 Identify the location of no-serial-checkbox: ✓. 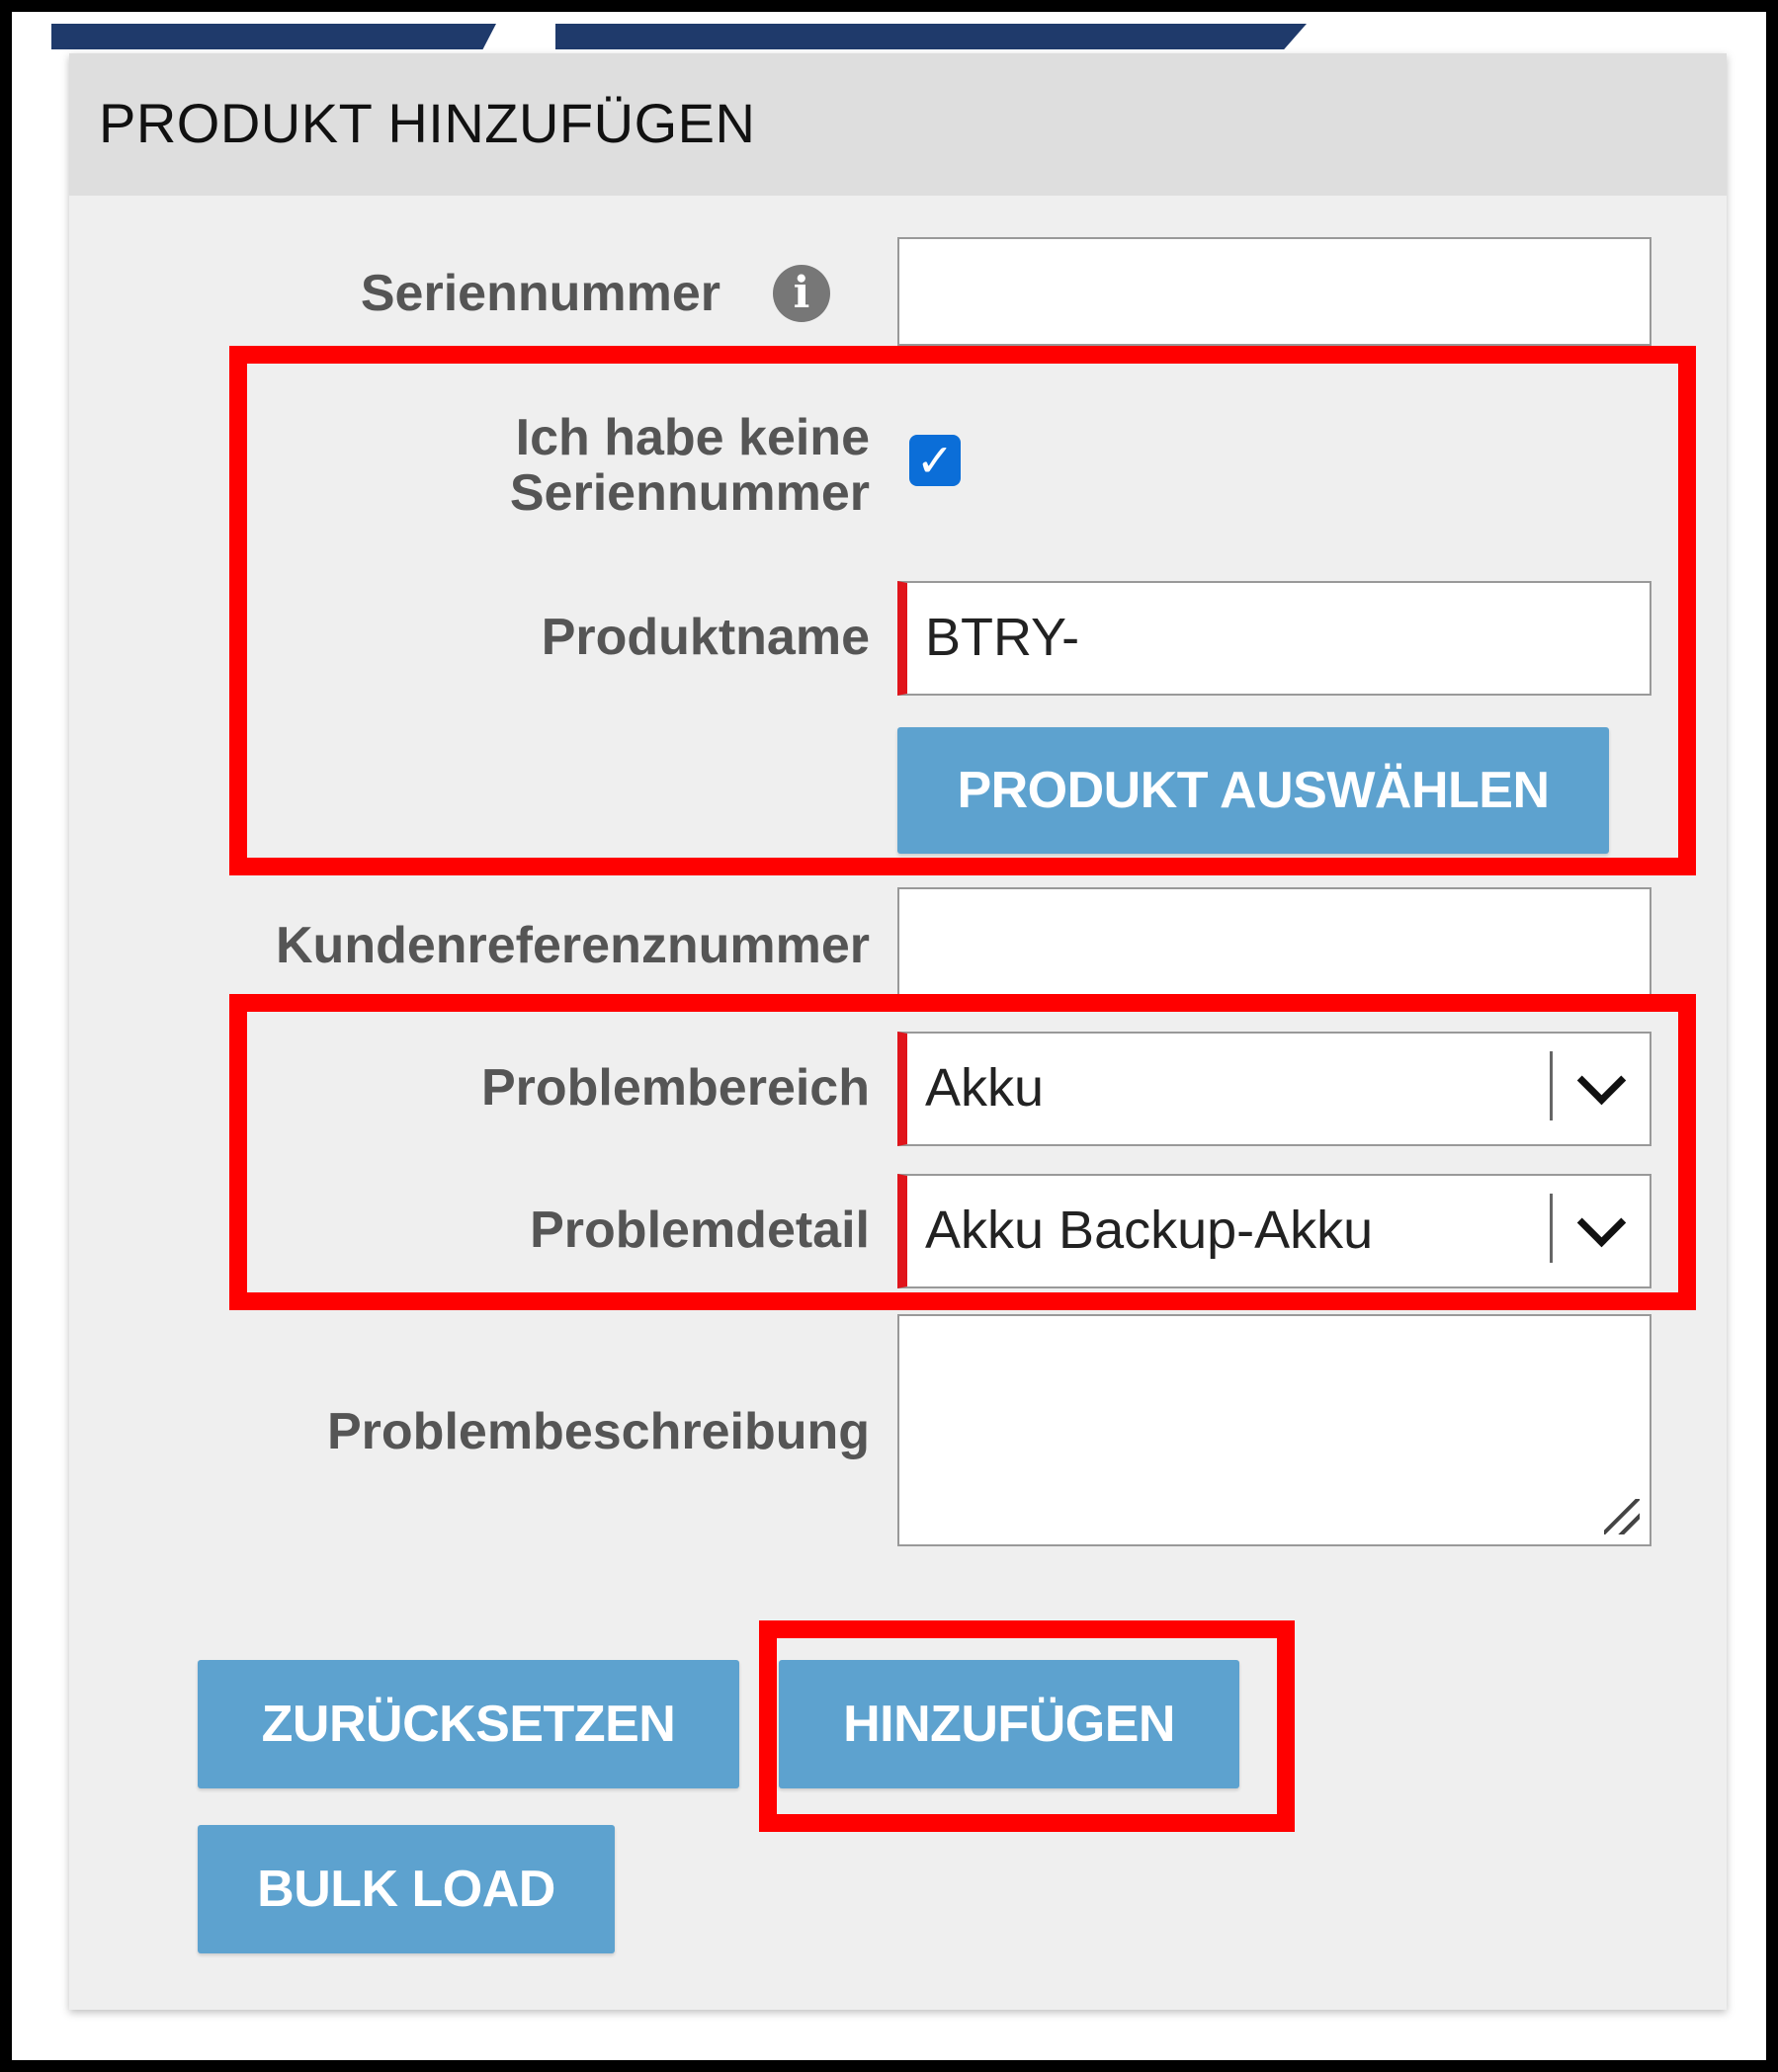
(935, 461).